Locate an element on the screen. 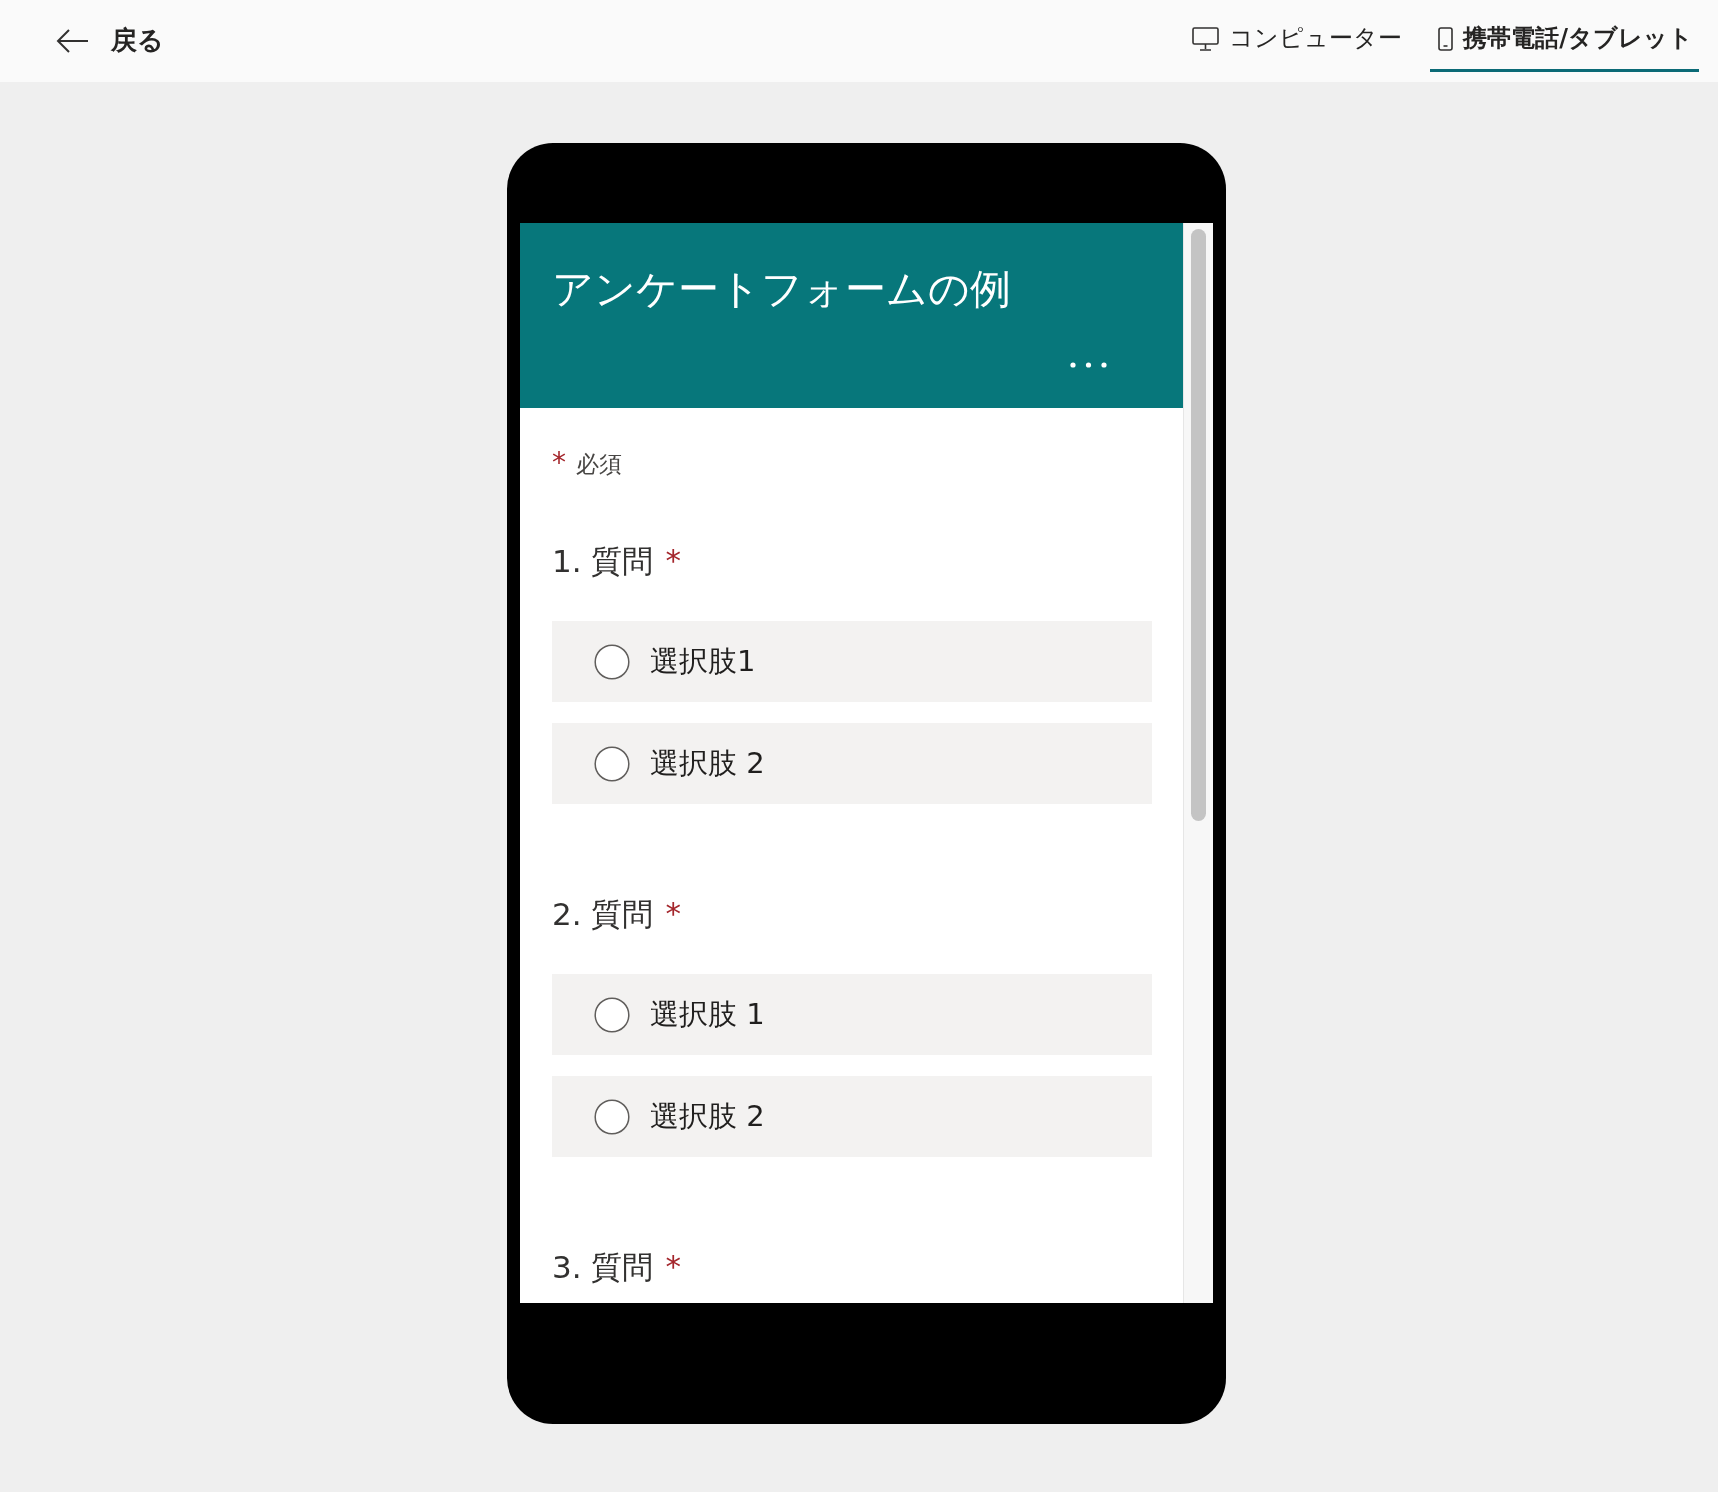  phone-icon is located at coordinates (1446, 38).